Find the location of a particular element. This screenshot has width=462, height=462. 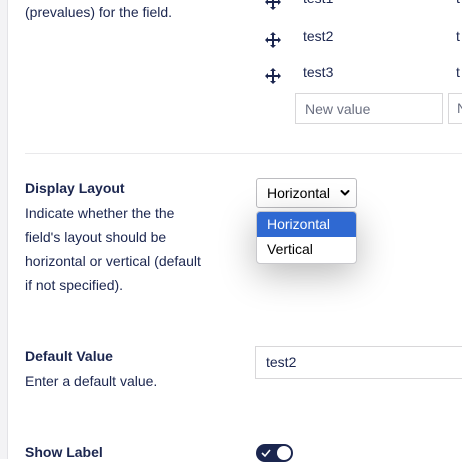

prevalue-cut-1: t is located at coordinates (458, 3).